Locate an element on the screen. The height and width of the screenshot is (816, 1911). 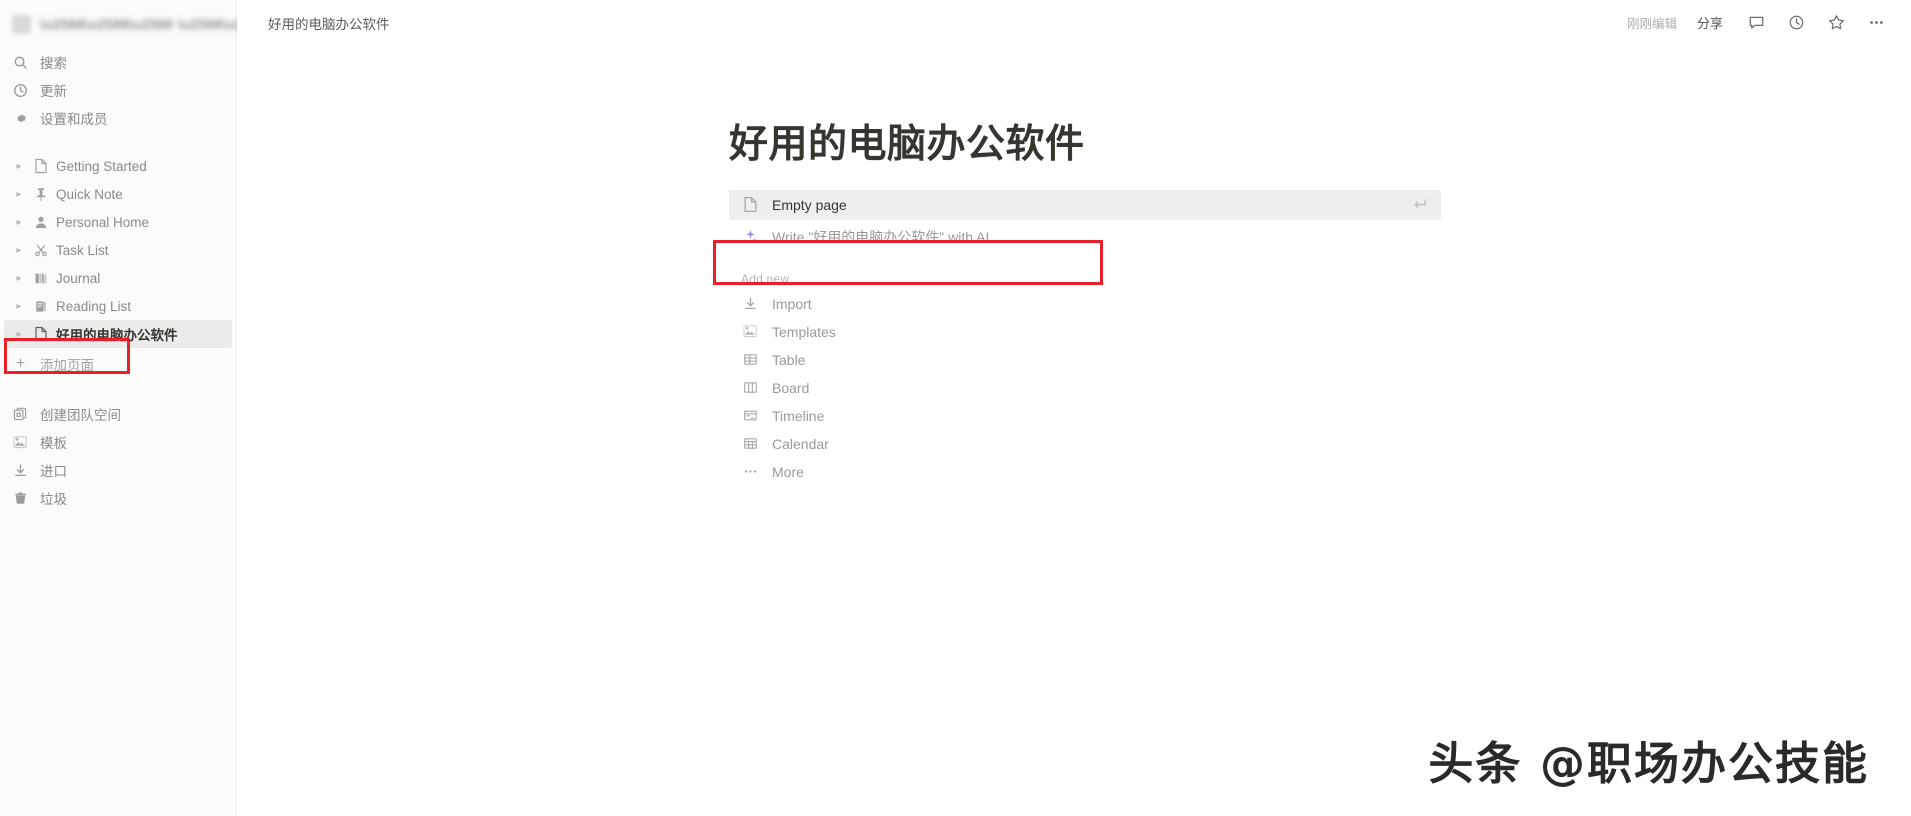
last-edited-status: 刚刚编辑 is located at coordinates (1651, 24).